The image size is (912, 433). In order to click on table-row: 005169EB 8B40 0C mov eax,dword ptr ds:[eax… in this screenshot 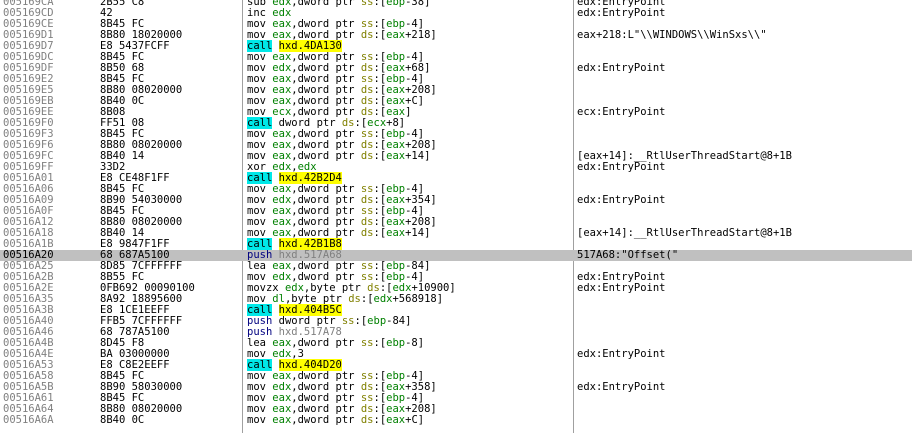, I will do `click(456, 101)`.